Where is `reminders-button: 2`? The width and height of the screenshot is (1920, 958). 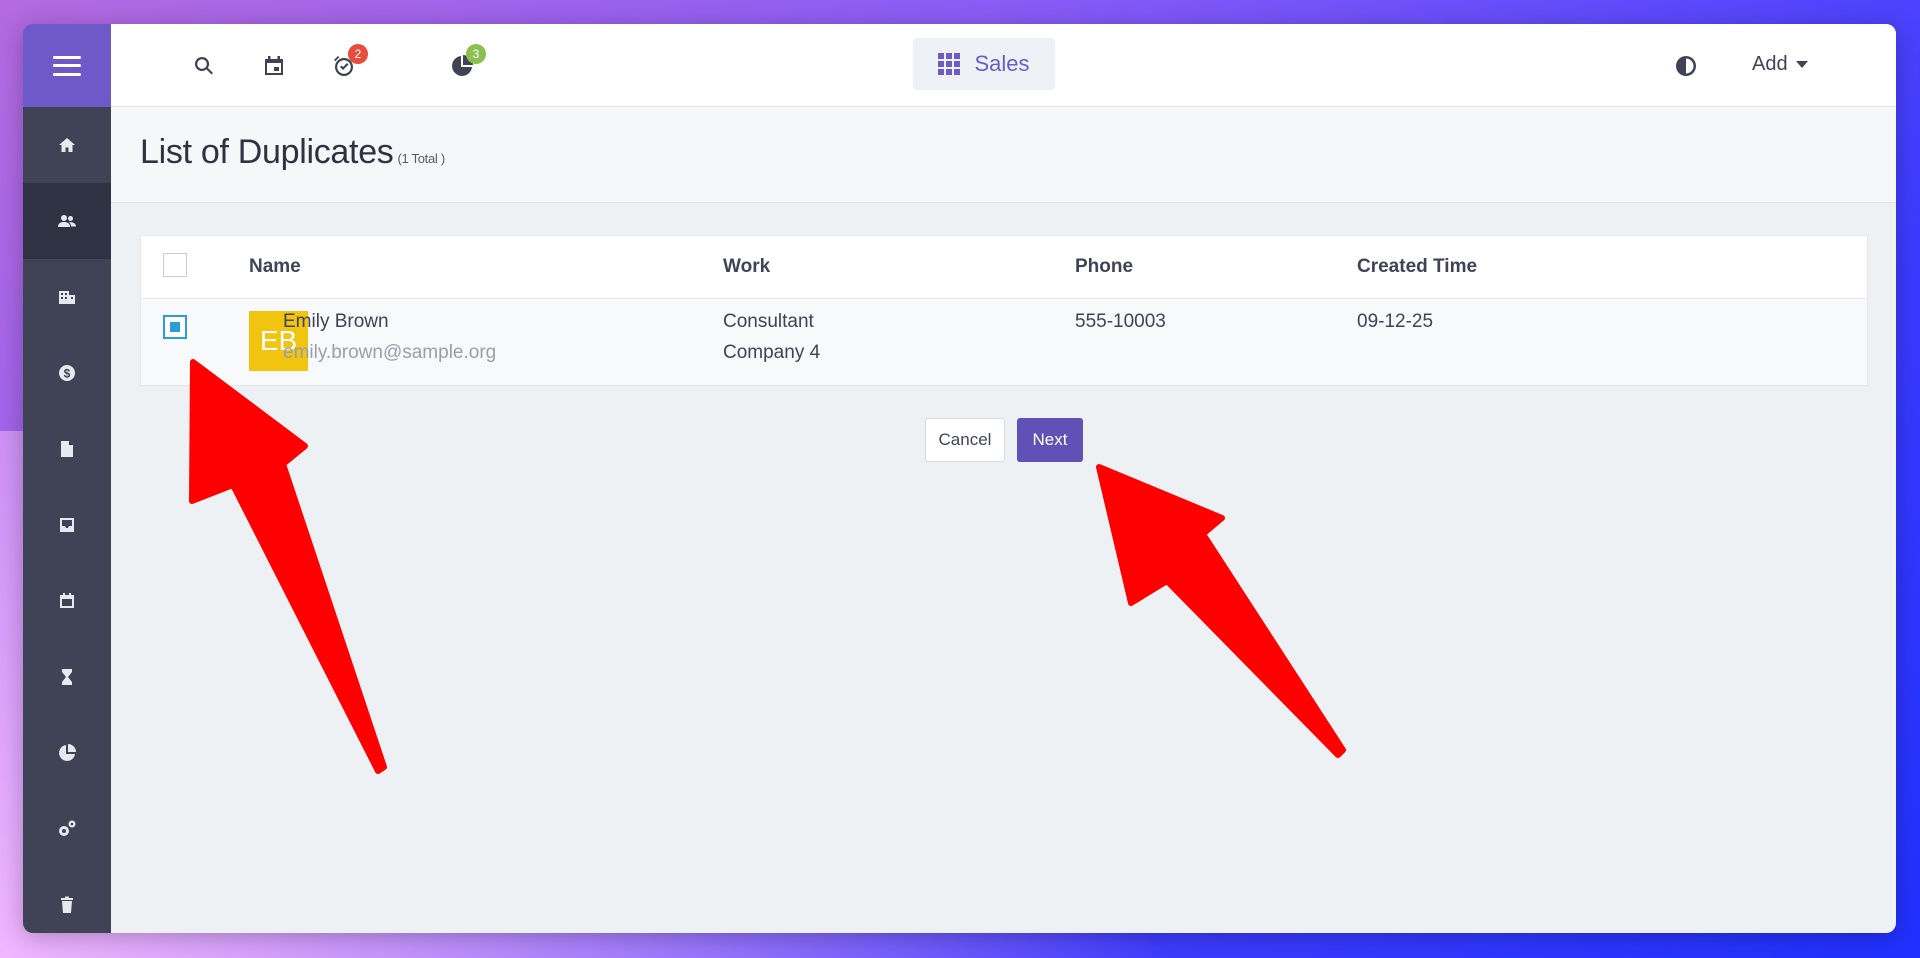
reminders-button: 2 is located at coordinates (350, 61).